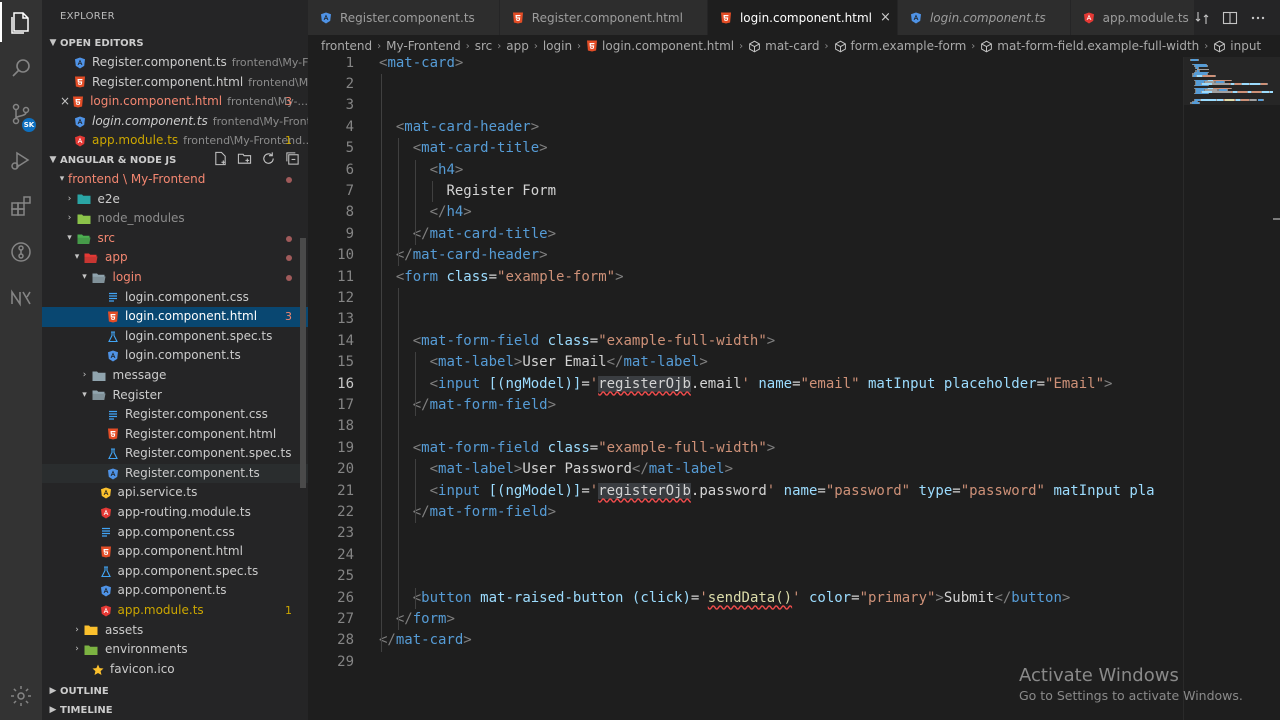  What do you see at coordinates (1232, 388) in the screenshot?
I see `minimap` at bounding box center [1232, 388].